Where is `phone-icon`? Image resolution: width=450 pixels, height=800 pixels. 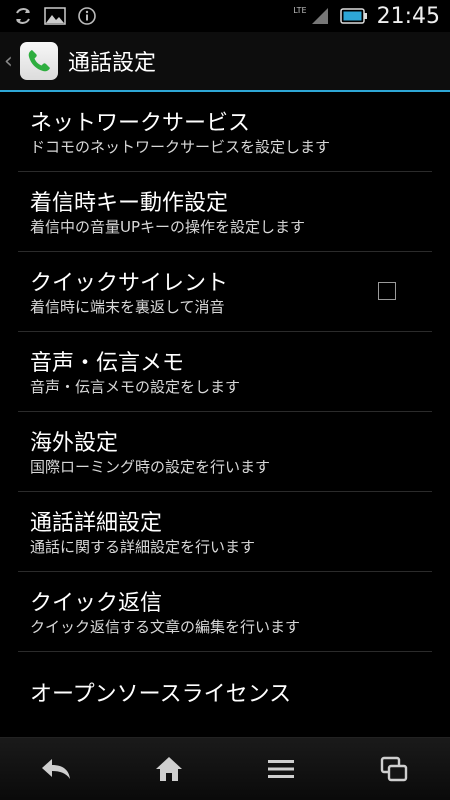 phone-icon is located at coordinates (39, 61).